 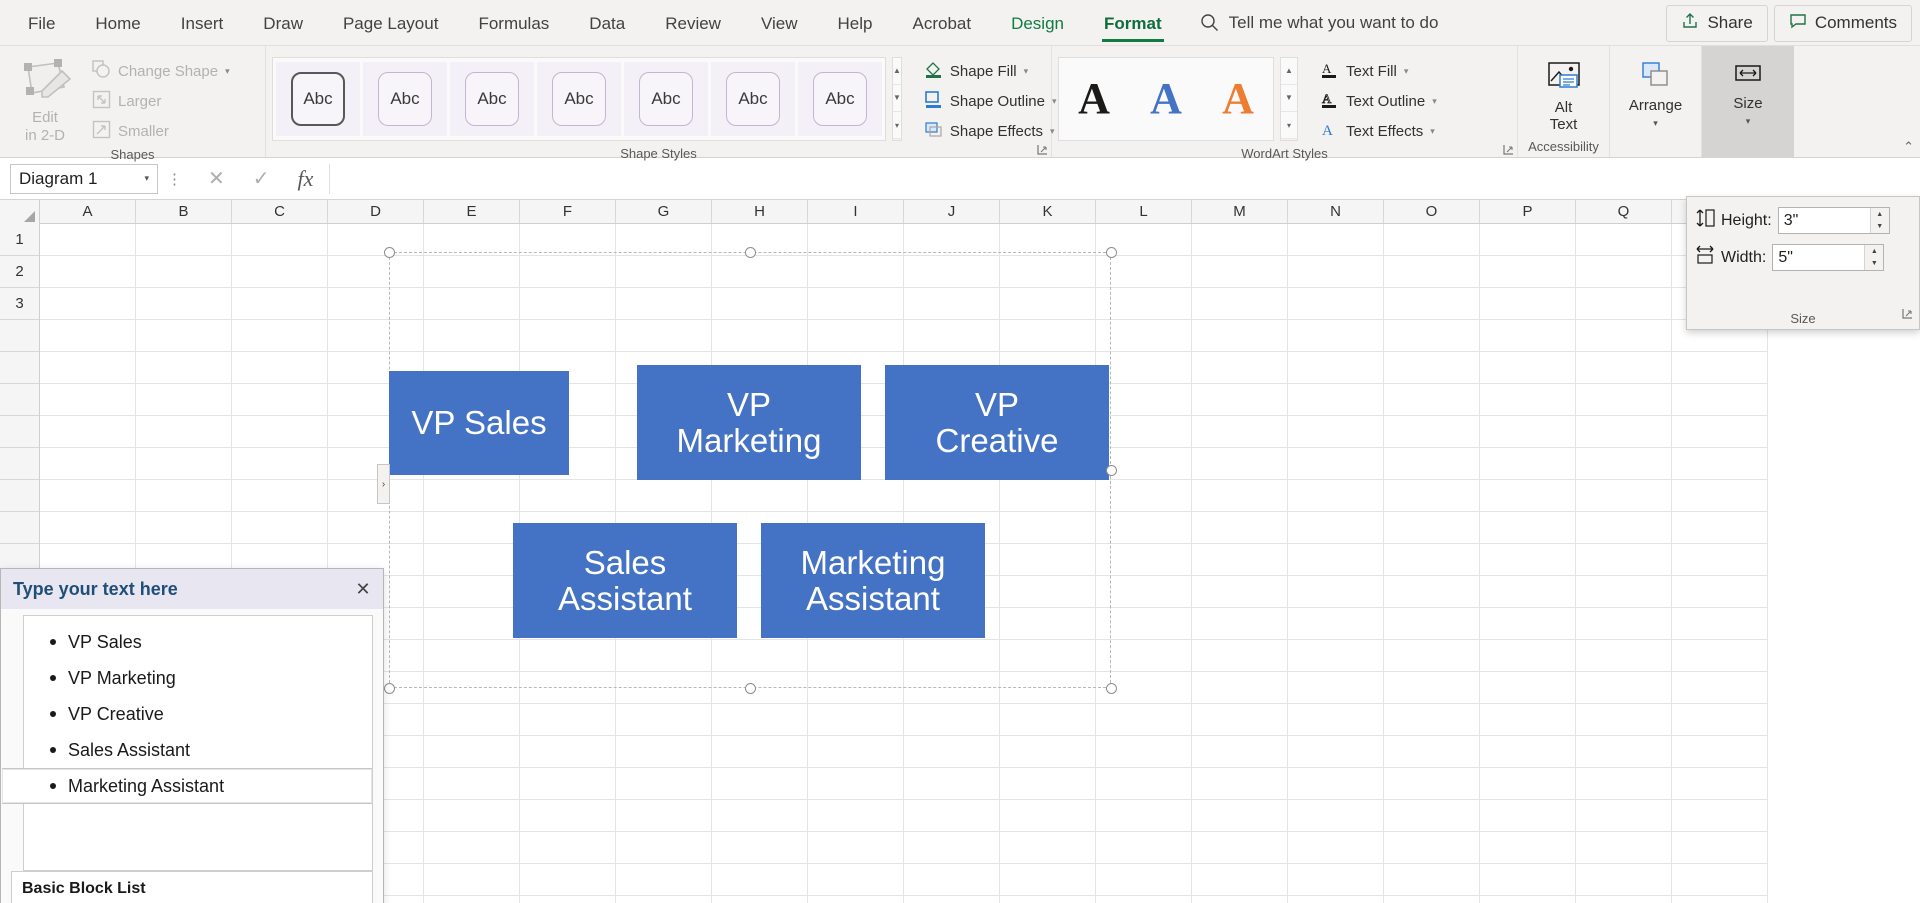 What do you see at coordinates (856, 211) in the screenshot?
I see `column-header: I` at bounding box center [856, 211].